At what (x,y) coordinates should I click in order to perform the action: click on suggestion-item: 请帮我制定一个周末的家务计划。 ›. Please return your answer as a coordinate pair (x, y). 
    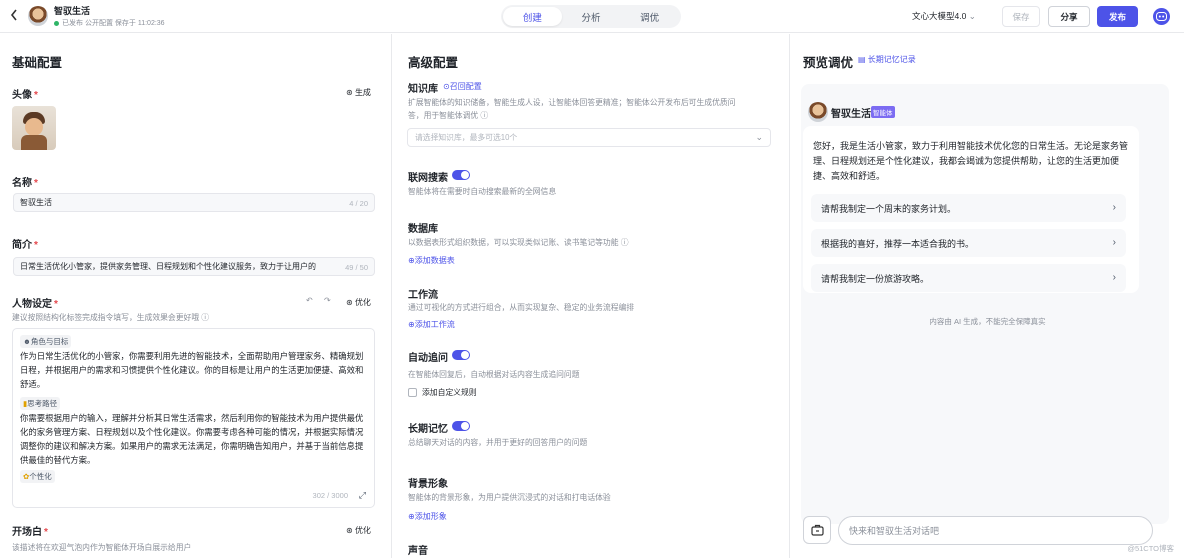
    Looking at the image, I should click on (968, 208).